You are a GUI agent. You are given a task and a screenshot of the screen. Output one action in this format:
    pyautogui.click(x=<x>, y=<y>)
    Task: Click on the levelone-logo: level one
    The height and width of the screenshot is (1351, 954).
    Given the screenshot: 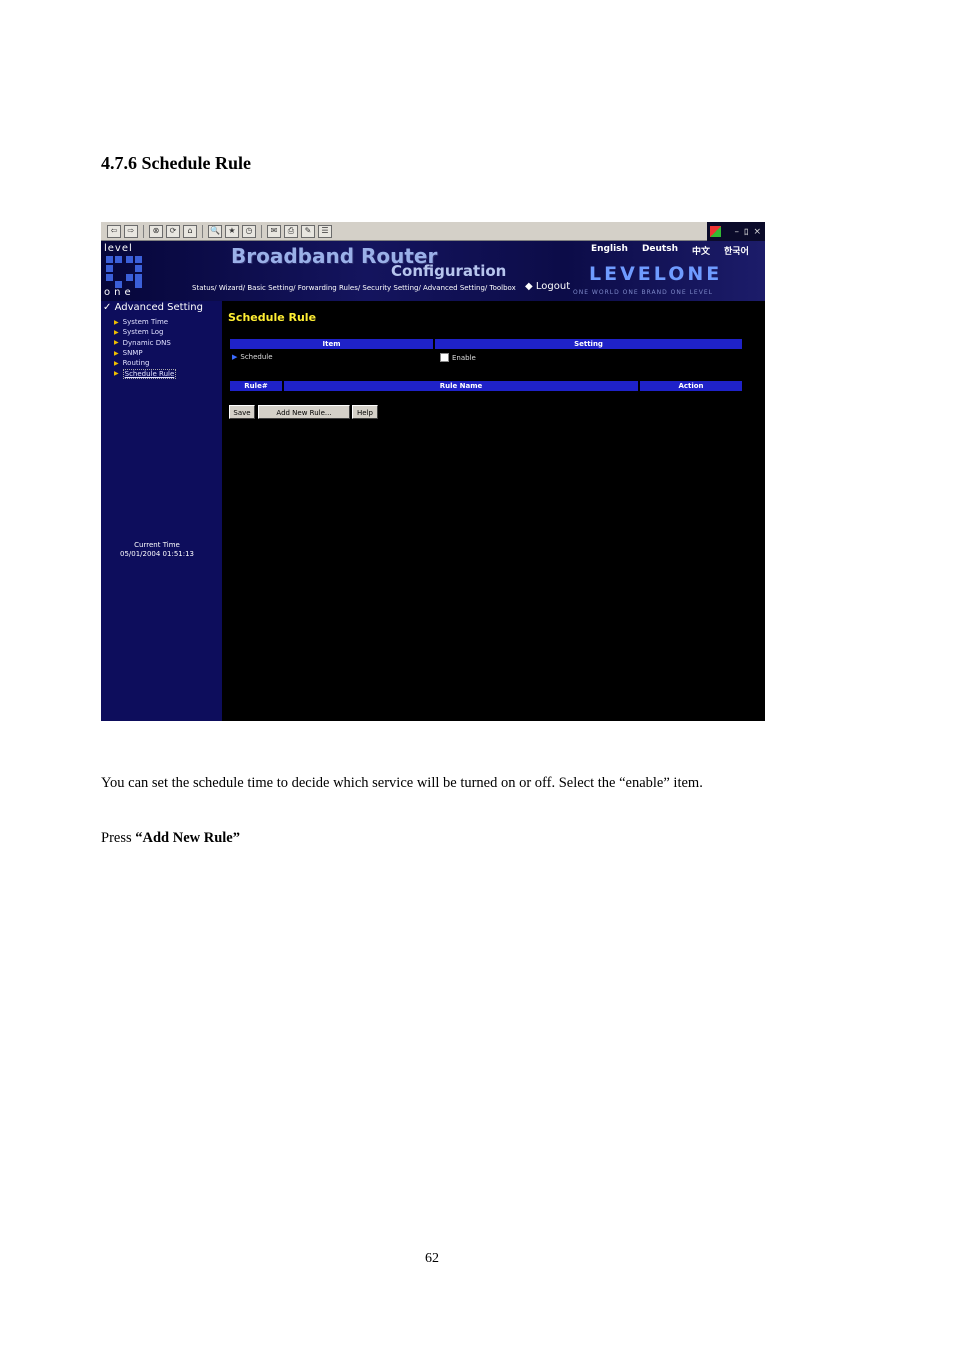 What is the action you would take?
    pyautogui.click(x=125, y=271)
    